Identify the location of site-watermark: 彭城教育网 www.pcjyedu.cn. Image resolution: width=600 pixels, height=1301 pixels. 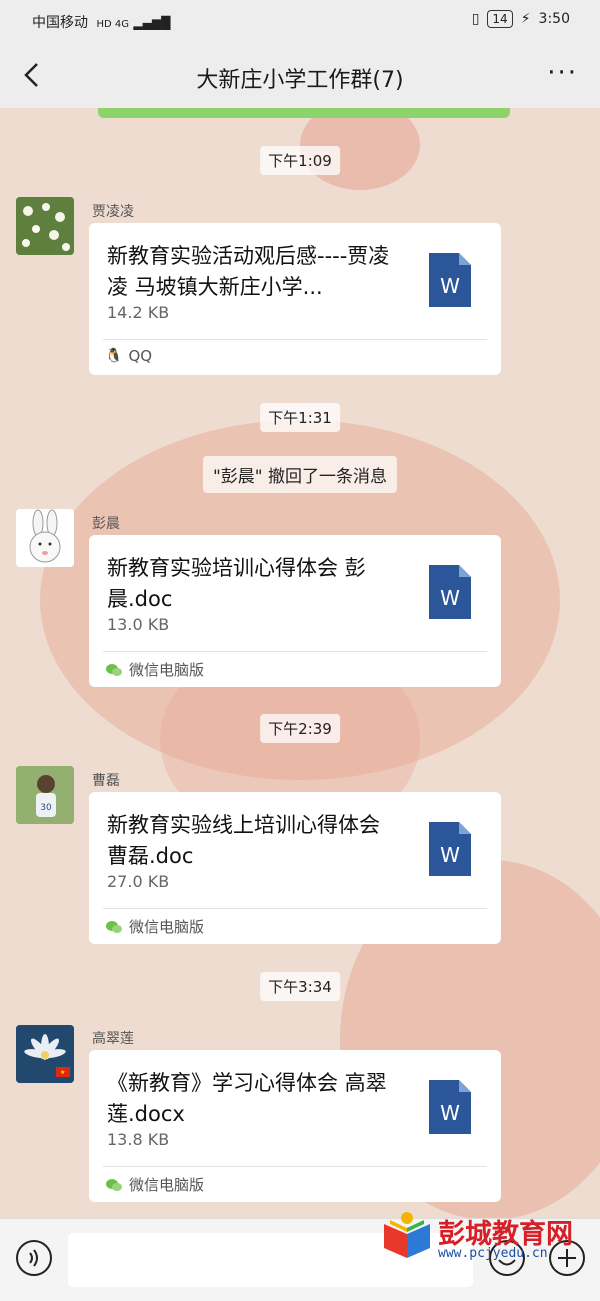
(485, 1240).